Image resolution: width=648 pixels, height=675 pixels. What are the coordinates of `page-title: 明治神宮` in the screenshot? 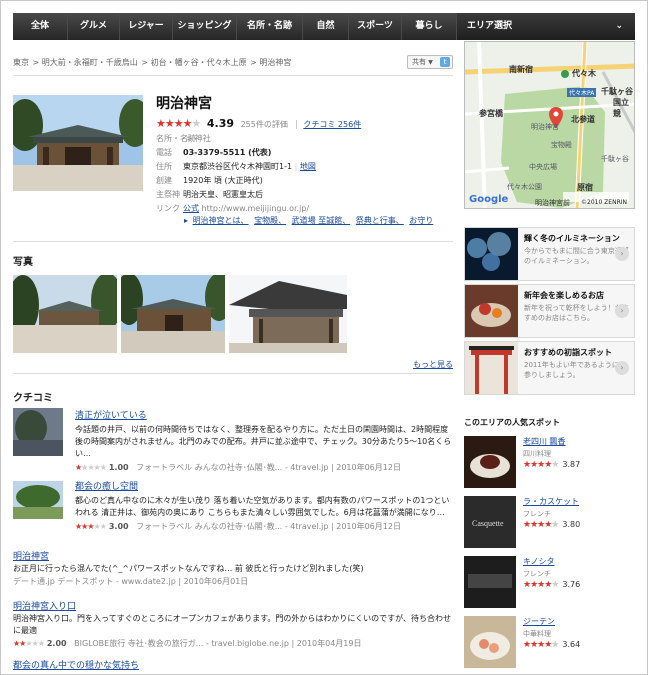 It's located at (184, 104).